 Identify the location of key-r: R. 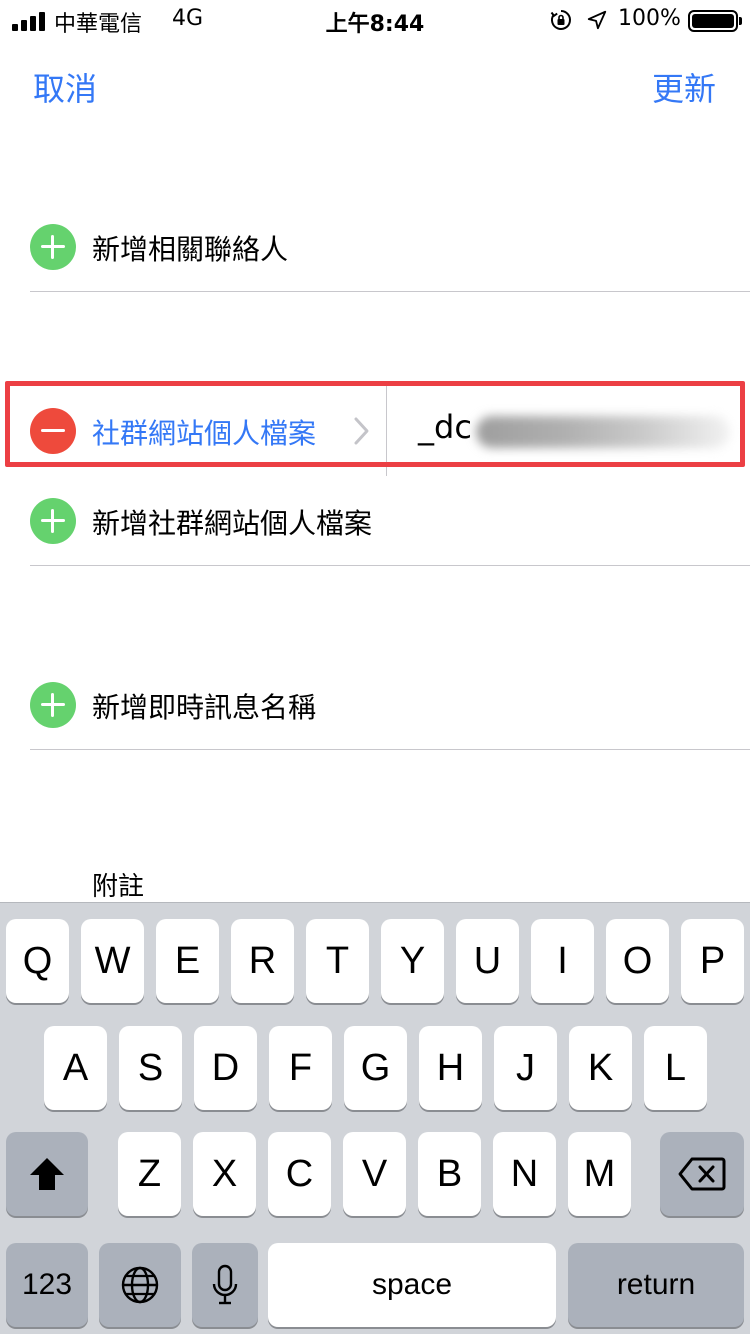
(262, 961).